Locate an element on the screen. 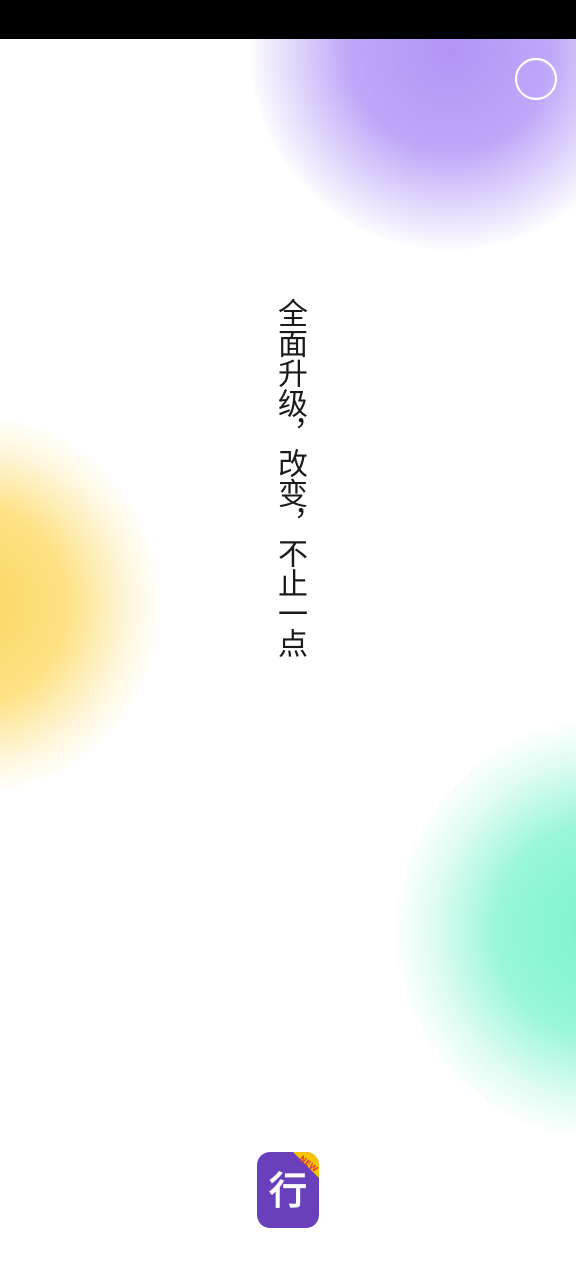 The height and width of the screenshot is (1280, 576). green-gradient-blob is located at coordinates (485, 930).